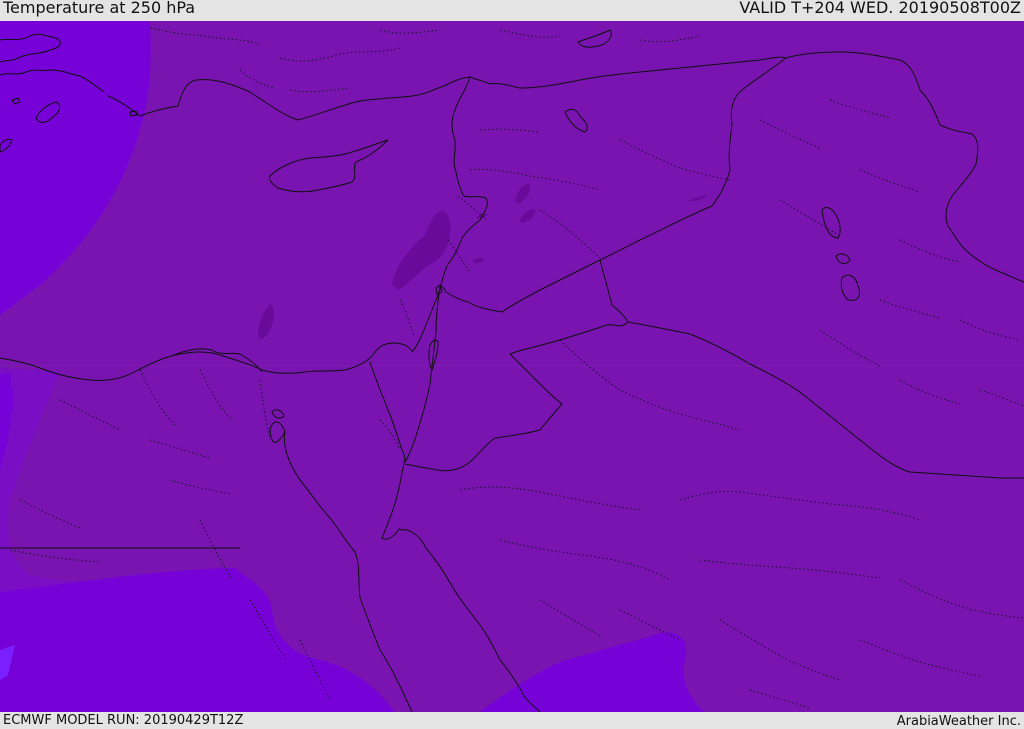 The height and width of the screenshot is (729, 1024). Describe the element at coordinates (958, 721) in the screenshot. I see `credit-label: ArabiaWeather Inc.` at that location.